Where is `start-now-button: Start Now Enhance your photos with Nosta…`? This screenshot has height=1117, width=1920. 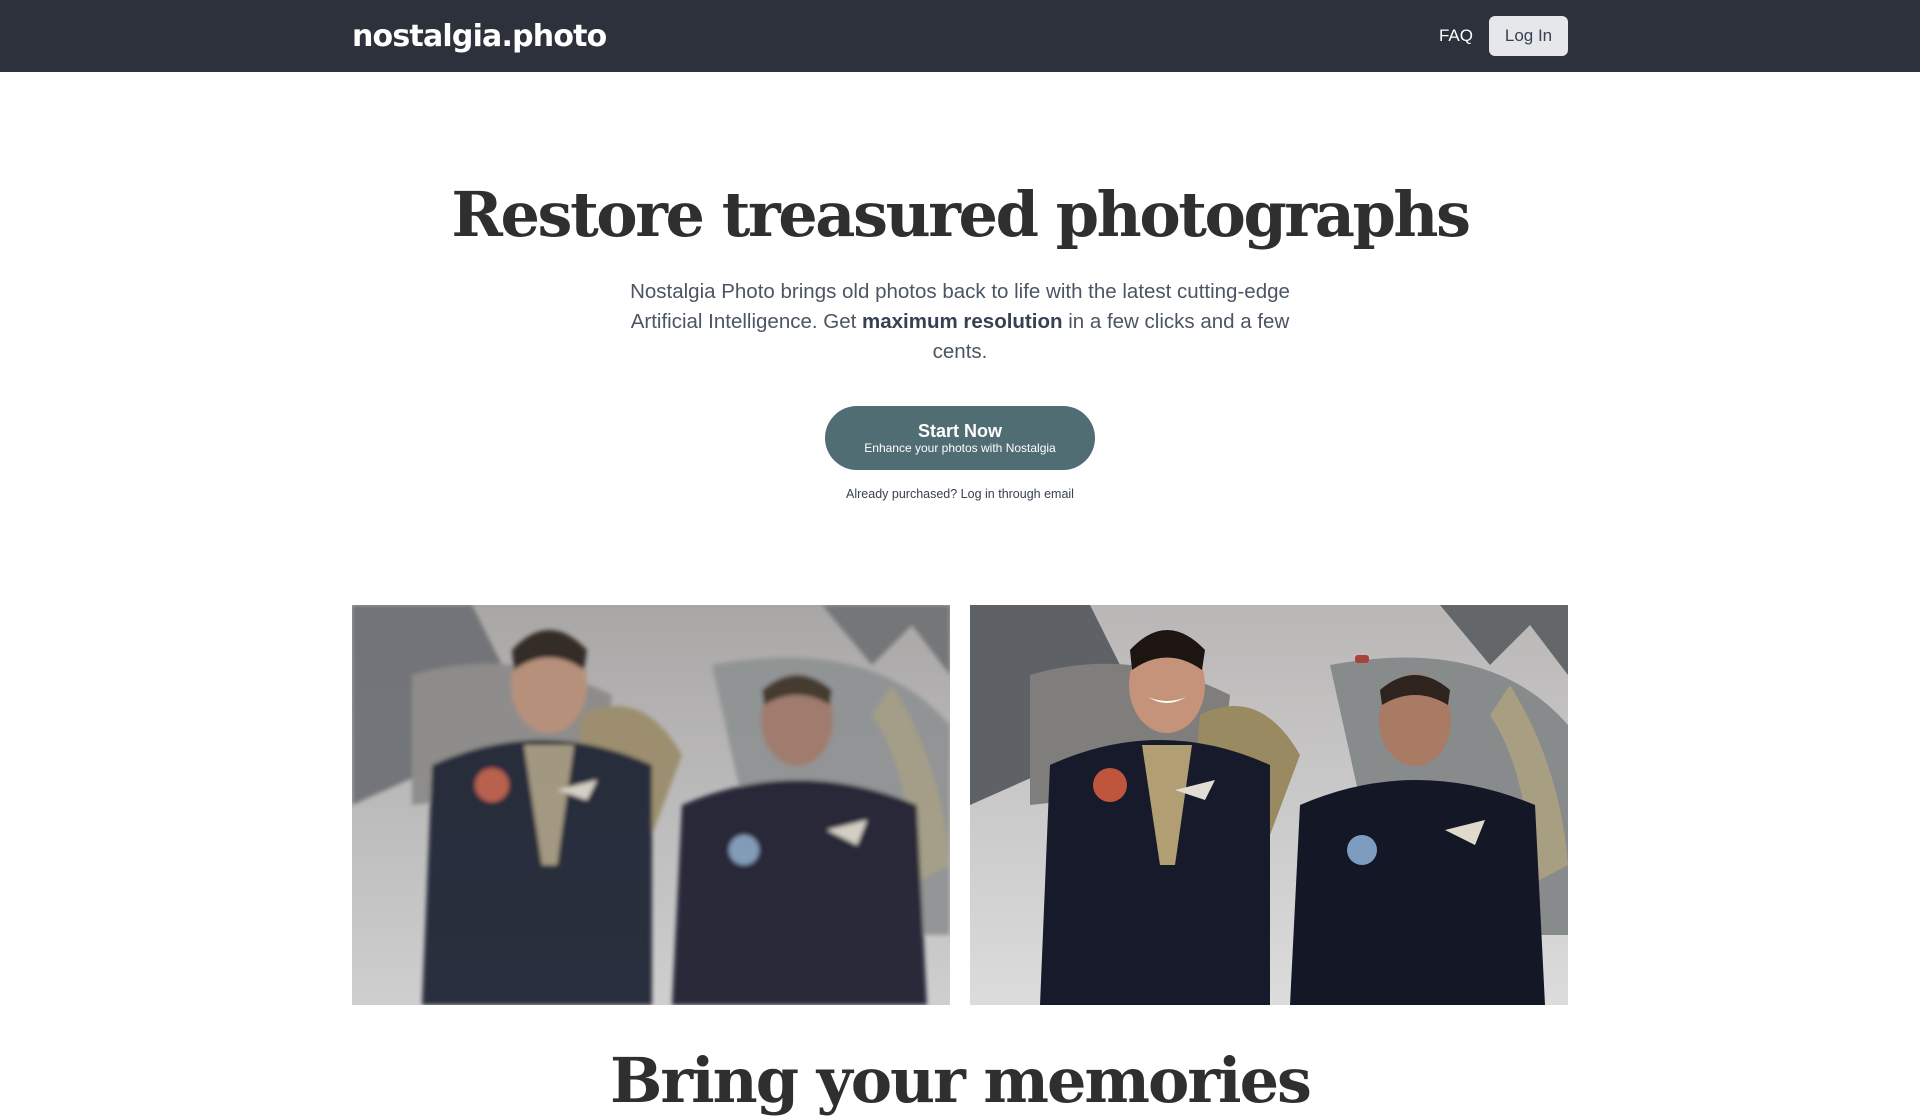
start-now-button: Start Now Enhance your photos with Nosta… is located at coordinates (960, 438).